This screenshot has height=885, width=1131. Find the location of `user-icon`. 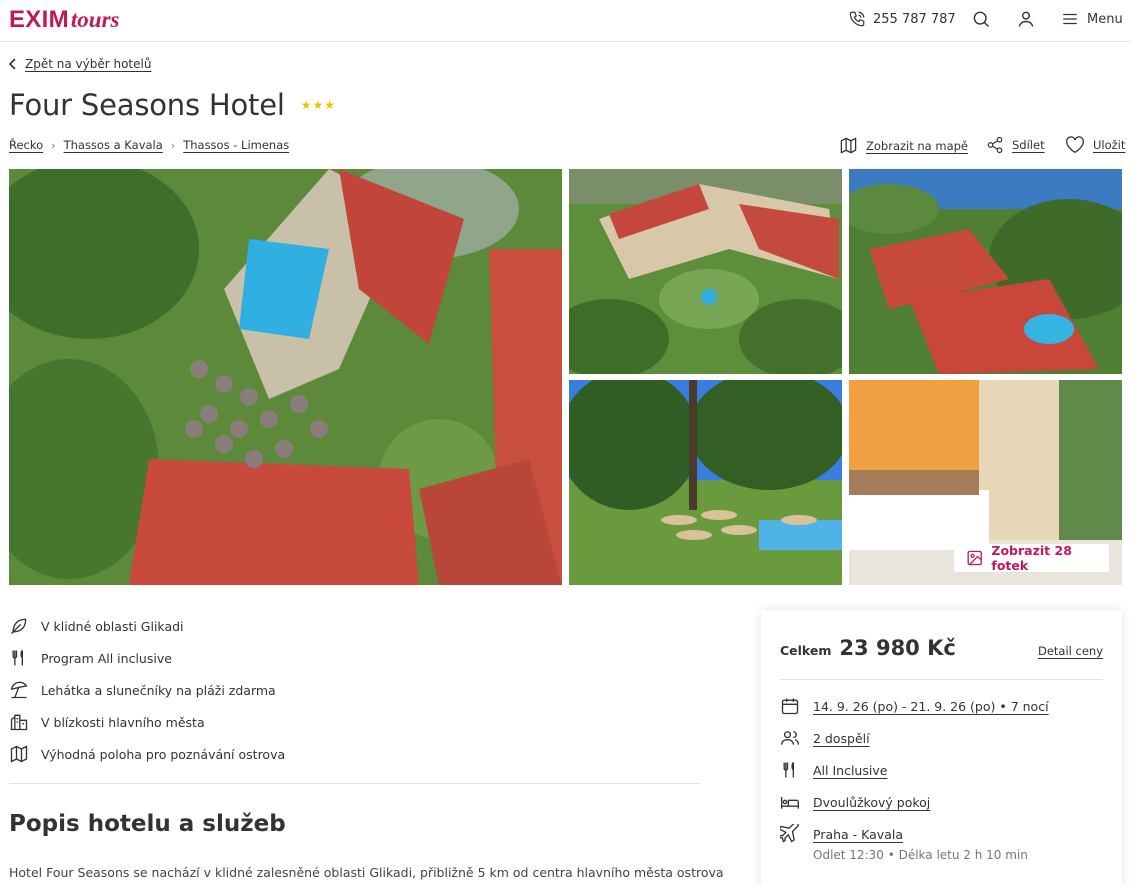

user-icon is located at coordinates (1026, 19).